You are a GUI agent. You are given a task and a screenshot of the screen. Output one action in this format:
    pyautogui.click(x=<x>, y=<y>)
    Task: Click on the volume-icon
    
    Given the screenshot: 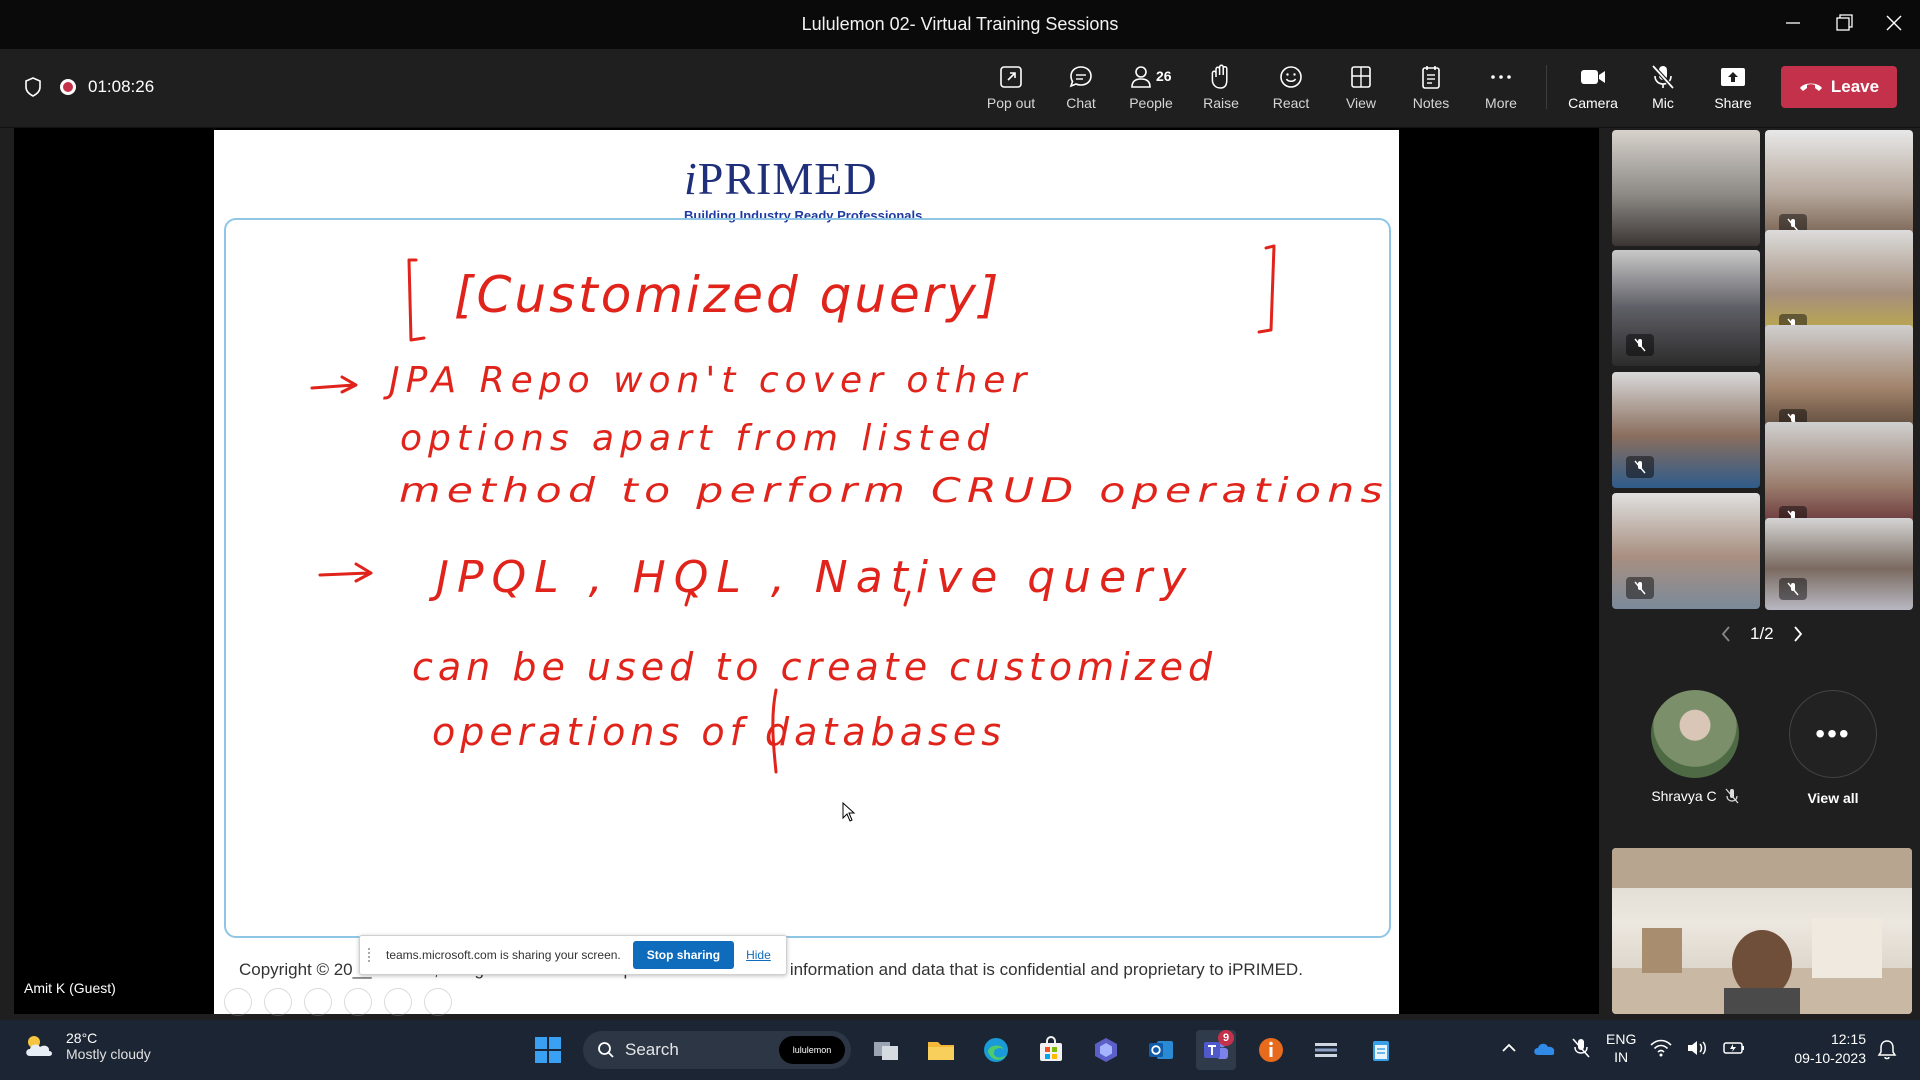 What is the action you would take?
    pyautogui.click(x=1697, y=1048)
    